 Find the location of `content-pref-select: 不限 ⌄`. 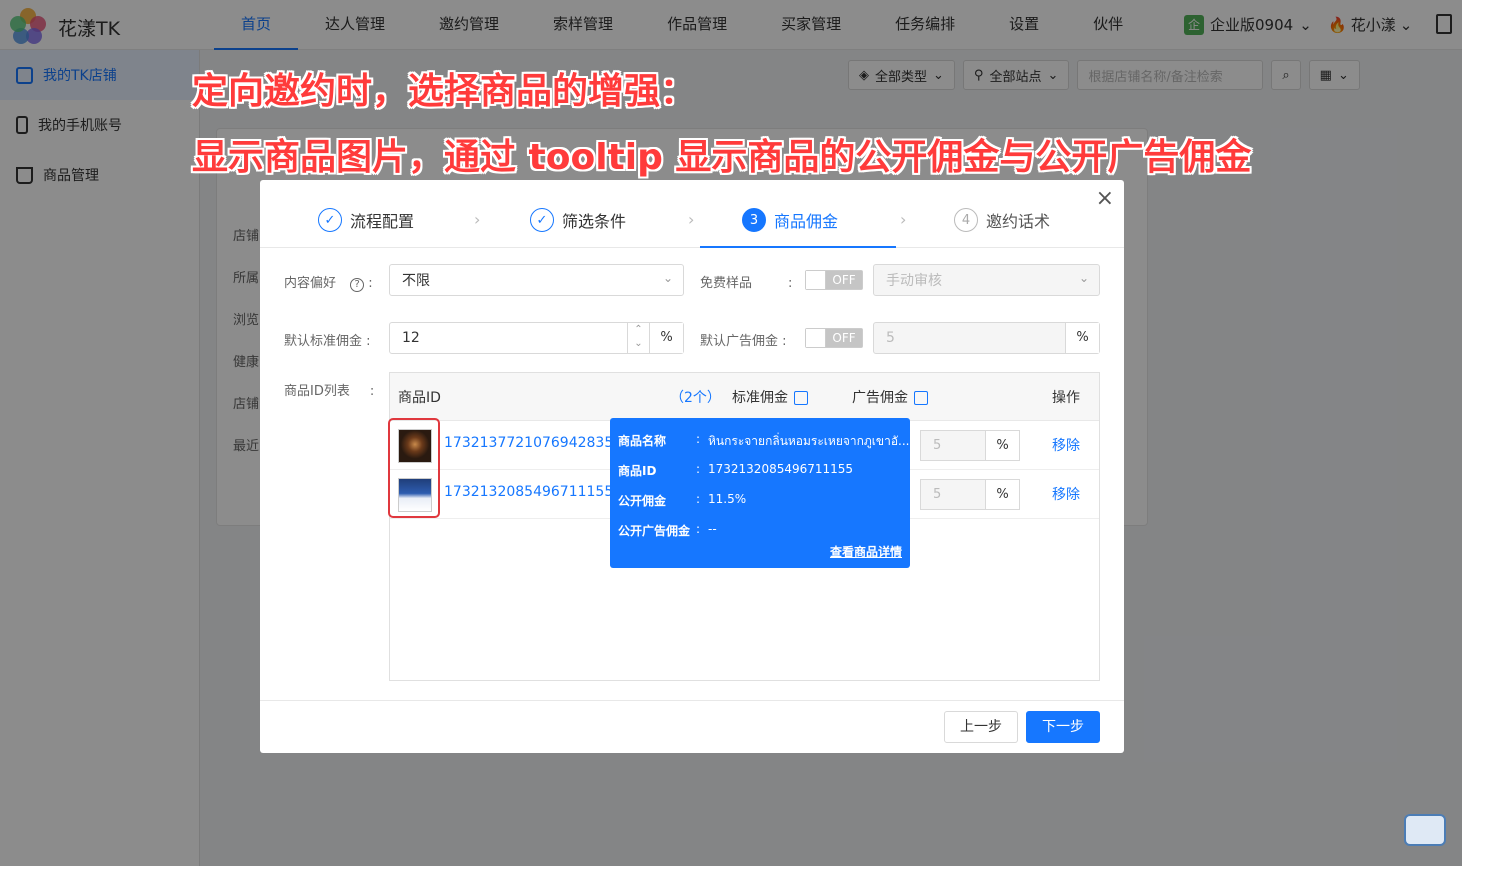

content-pref-select: 不限 ⌄ is located at coordinates (536, 280).